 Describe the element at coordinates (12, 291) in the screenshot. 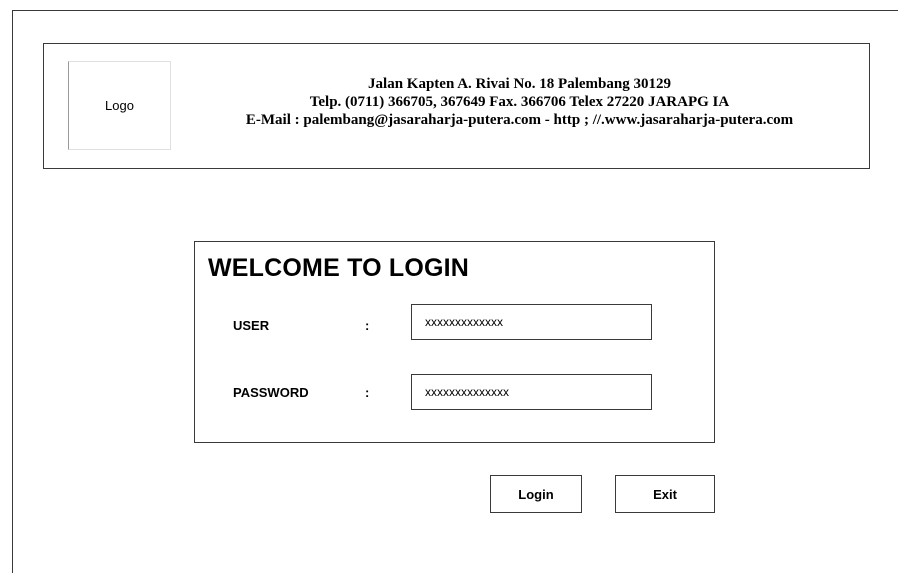

I see `window-left-border` at that location.